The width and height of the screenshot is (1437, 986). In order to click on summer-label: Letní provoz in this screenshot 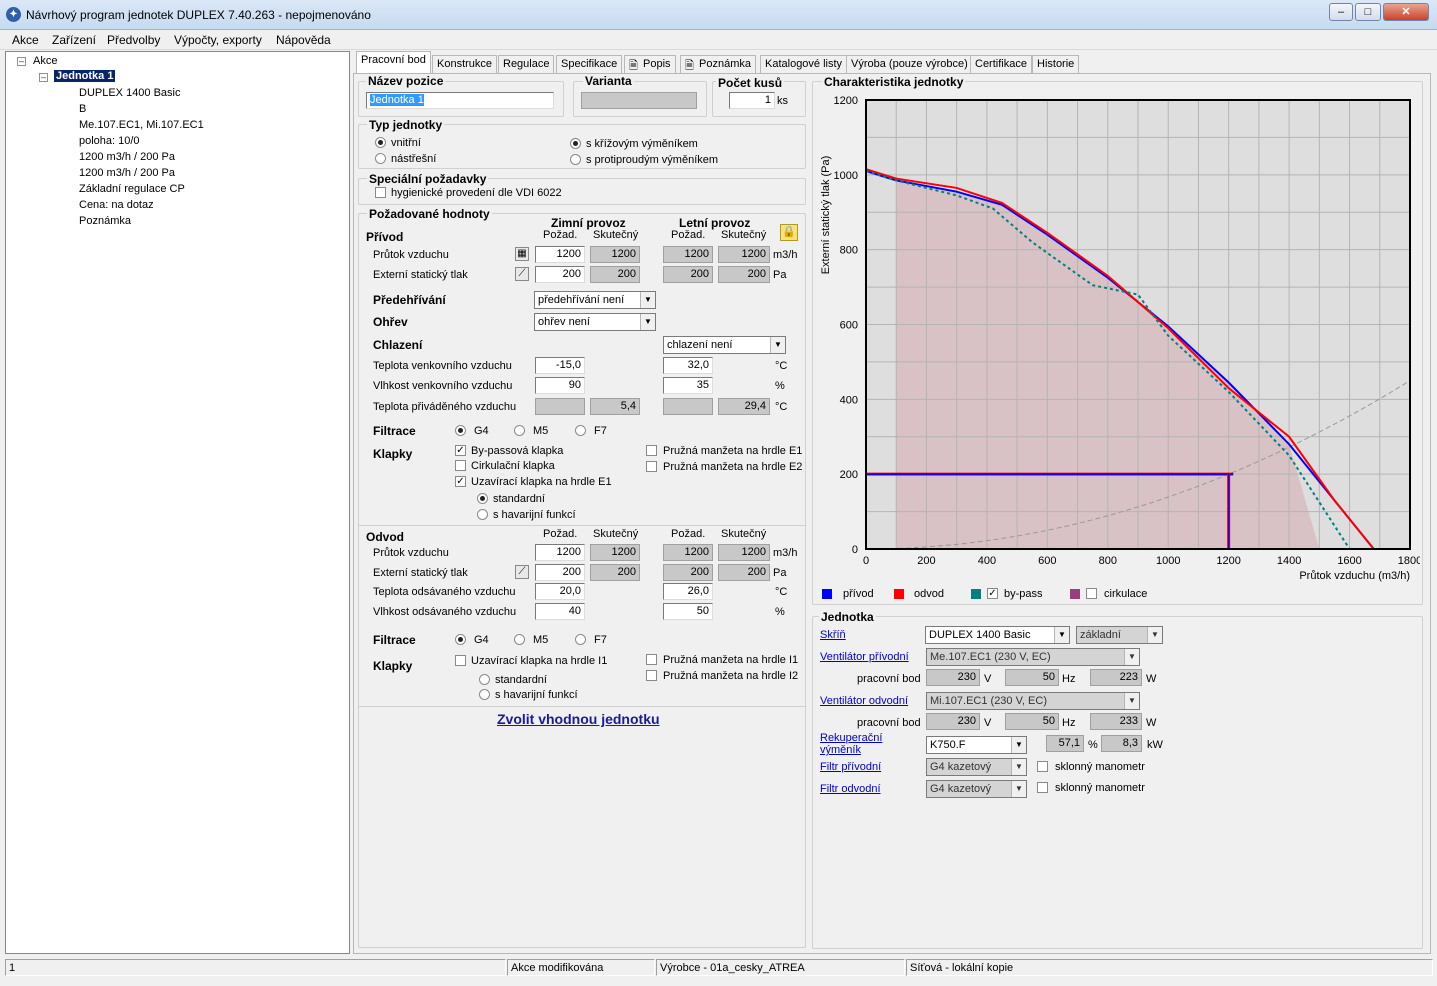, I will do `click(715, 223)`.